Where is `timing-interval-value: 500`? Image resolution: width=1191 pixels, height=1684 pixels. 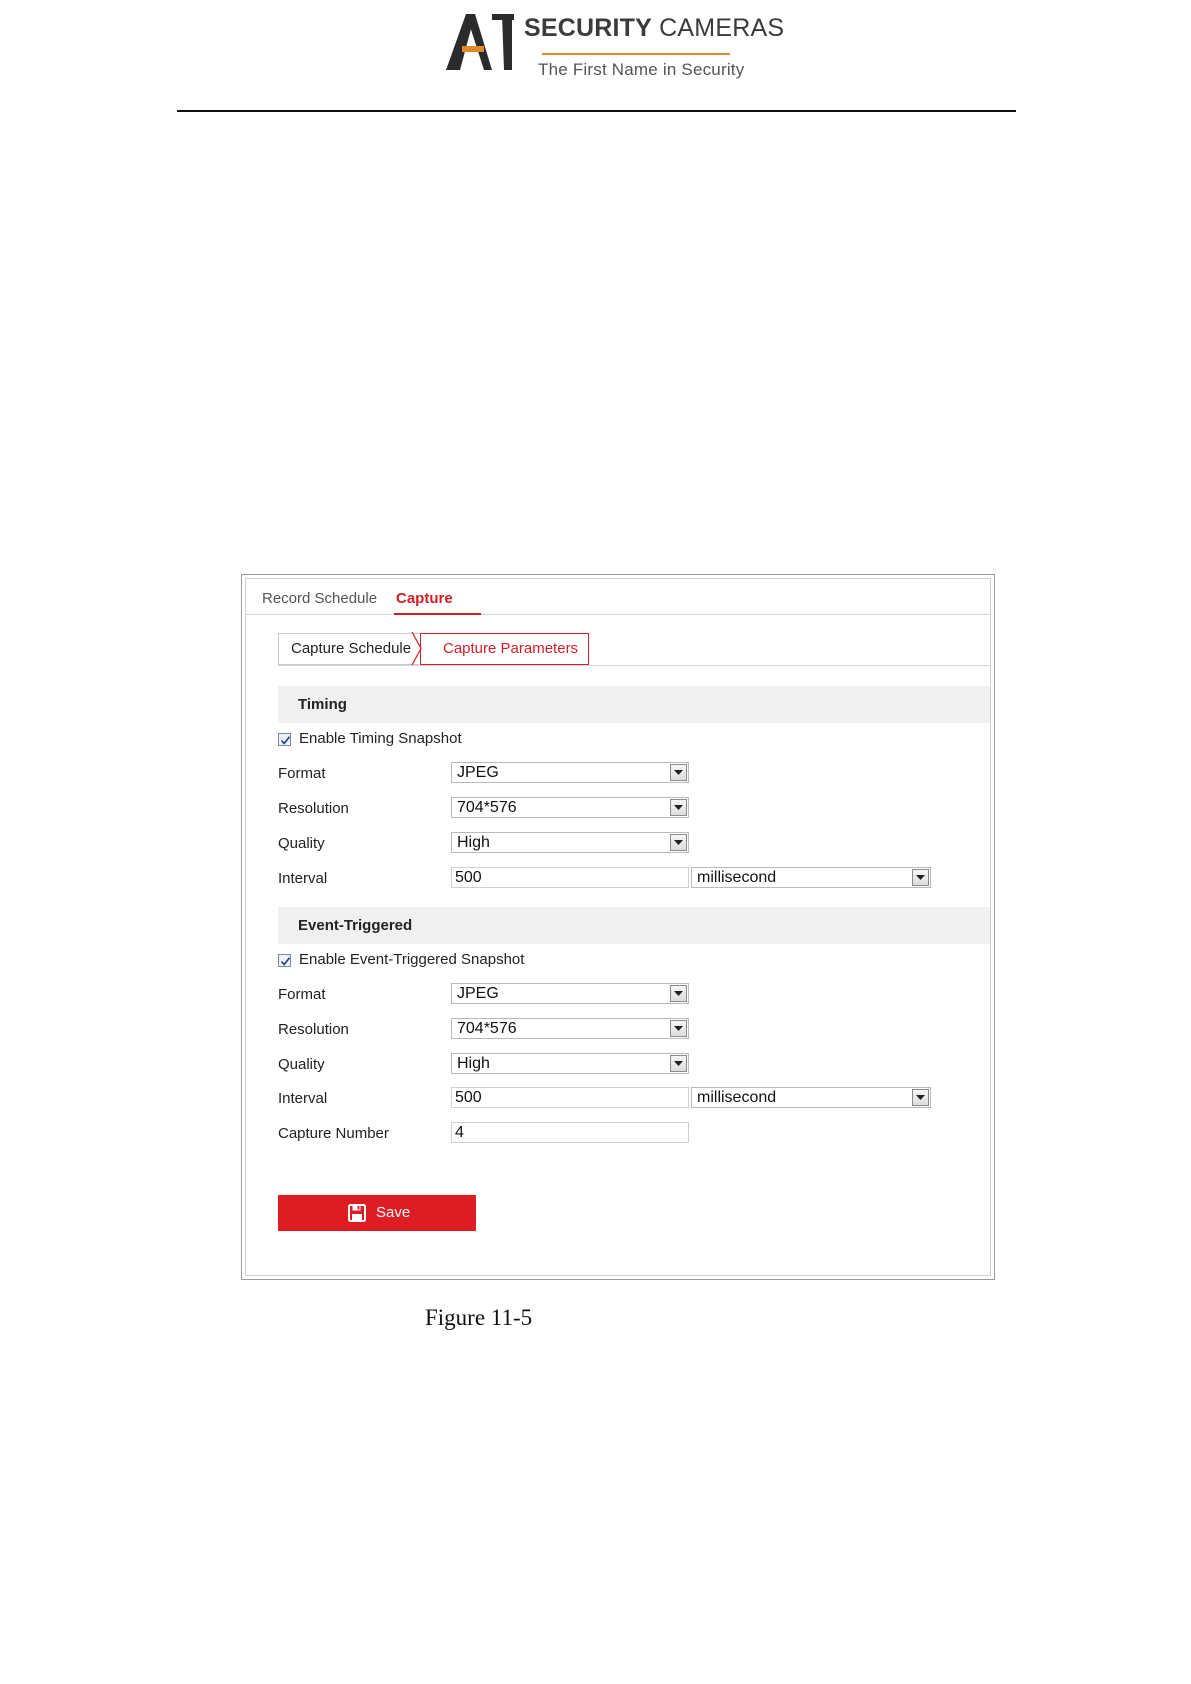
timing-interval-value: 500 is located at coordinates (468, 877).